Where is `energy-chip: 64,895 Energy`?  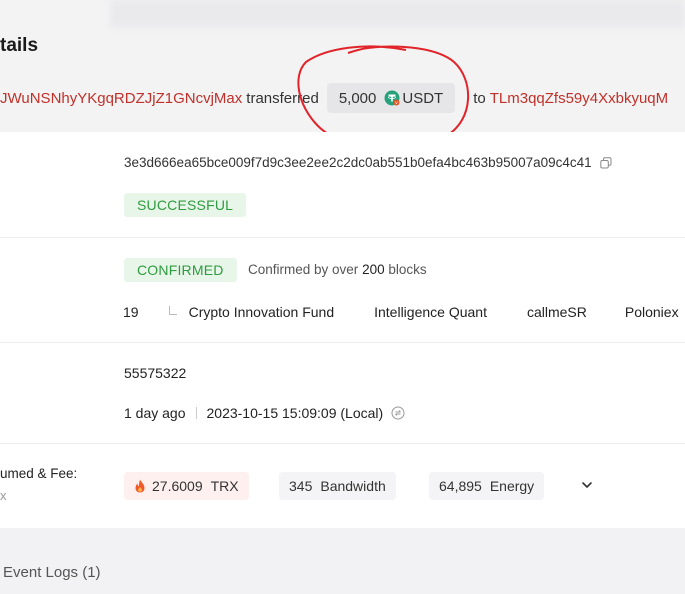
energy-chip: 64,895 Energy is located at coordinates (487, 486).